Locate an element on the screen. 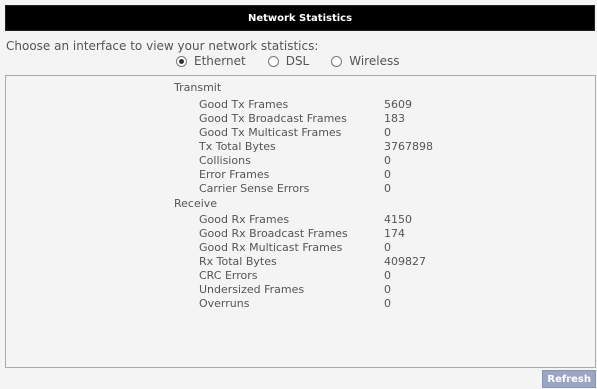 This screenshot has height=389, width=597. stat-label: Good Tx Frames is located at coordinates (244, 104).